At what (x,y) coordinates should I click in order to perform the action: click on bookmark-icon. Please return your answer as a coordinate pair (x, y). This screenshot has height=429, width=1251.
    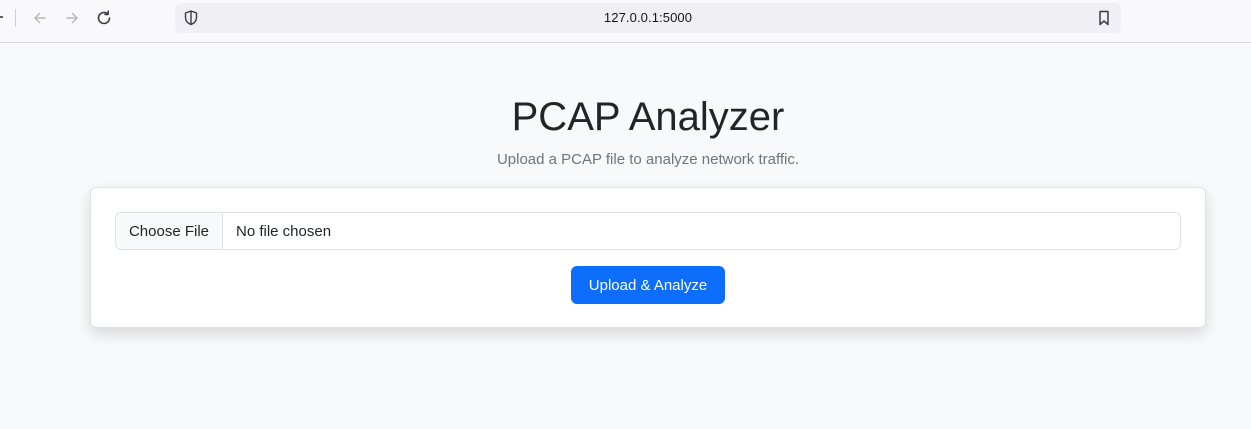
    Looking at the image, I should click on (1104, 18).